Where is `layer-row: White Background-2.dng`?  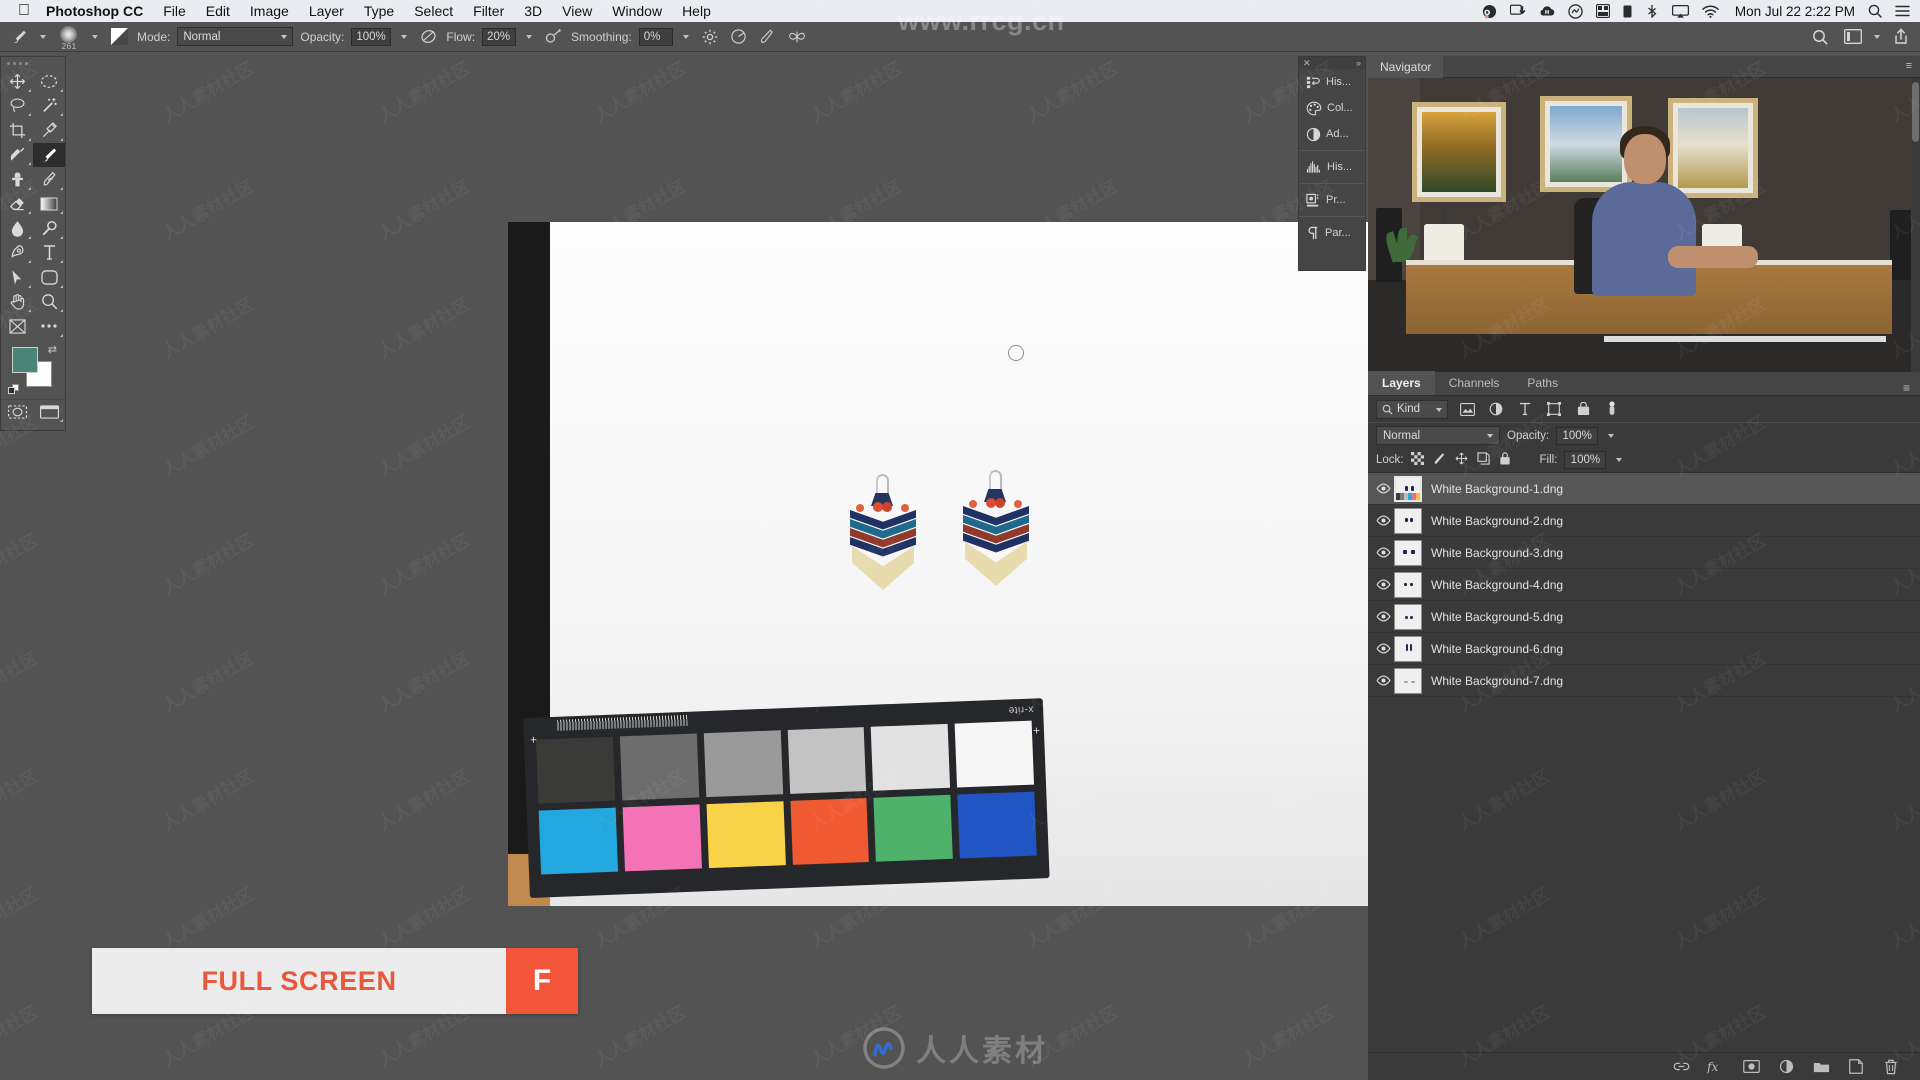
layer-row: White Background-2.dng is located at coordinates (1644, 521).